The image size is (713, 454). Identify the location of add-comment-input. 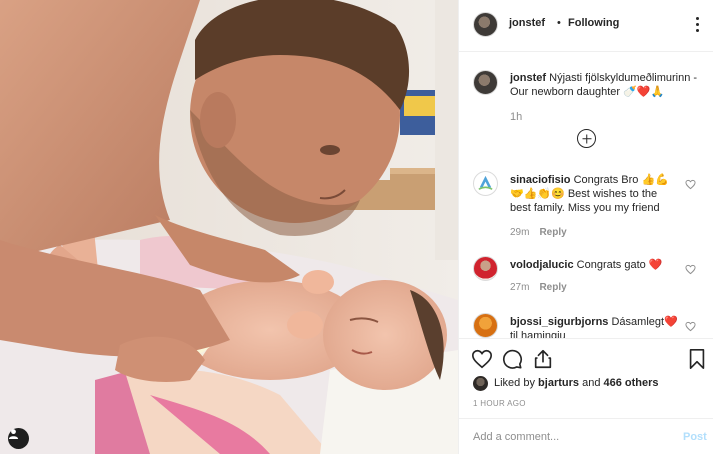
(568, 437).